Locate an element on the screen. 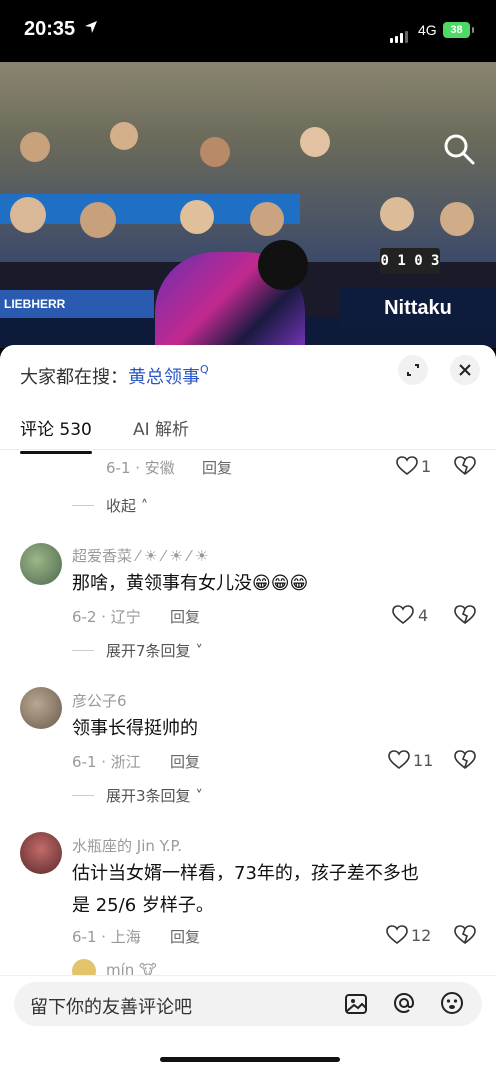 This screenshot has width=496, height=1077. comment-author: 彦公子6 is located at coordinates (99, 700).